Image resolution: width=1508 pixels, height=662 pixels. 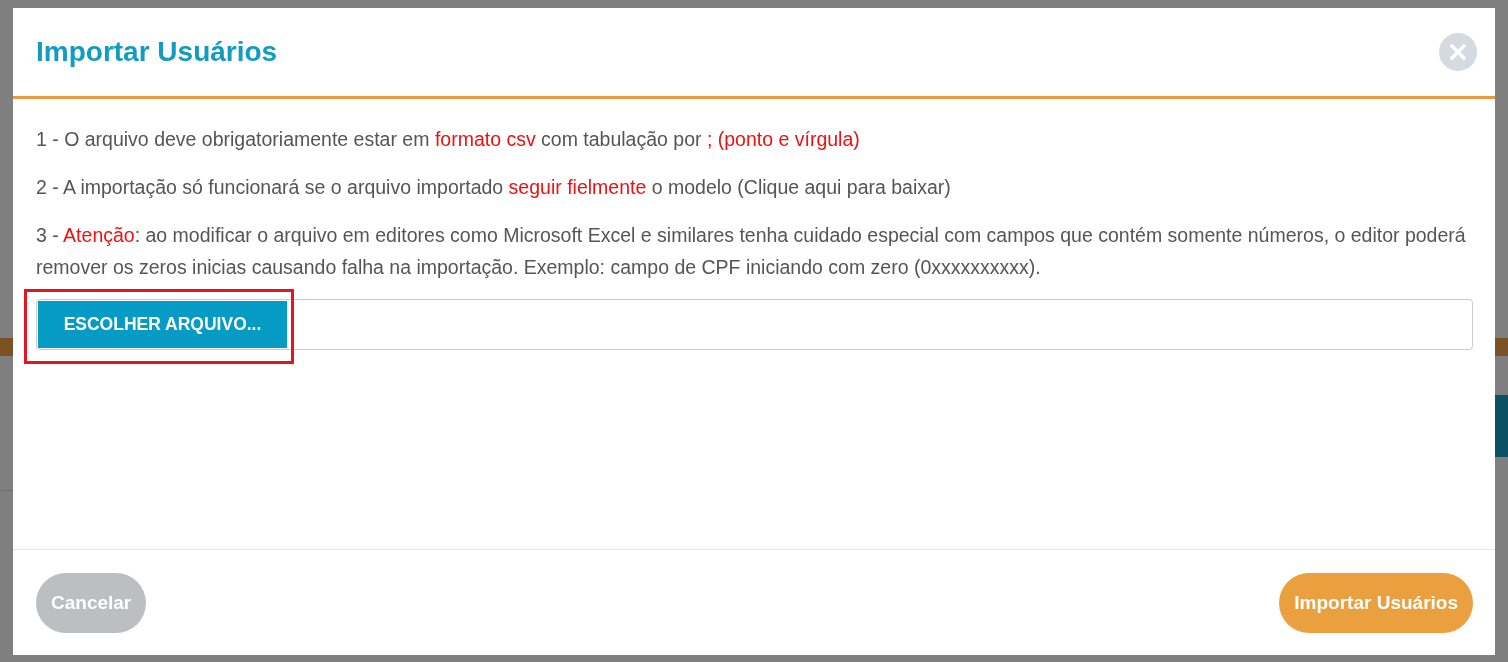 I want to click on instruction-text: 2 - A importação só funcionará se o arquivo importado seguir fielmente o modelo (Clique aqui para baixar), so click(x=494, y=187).